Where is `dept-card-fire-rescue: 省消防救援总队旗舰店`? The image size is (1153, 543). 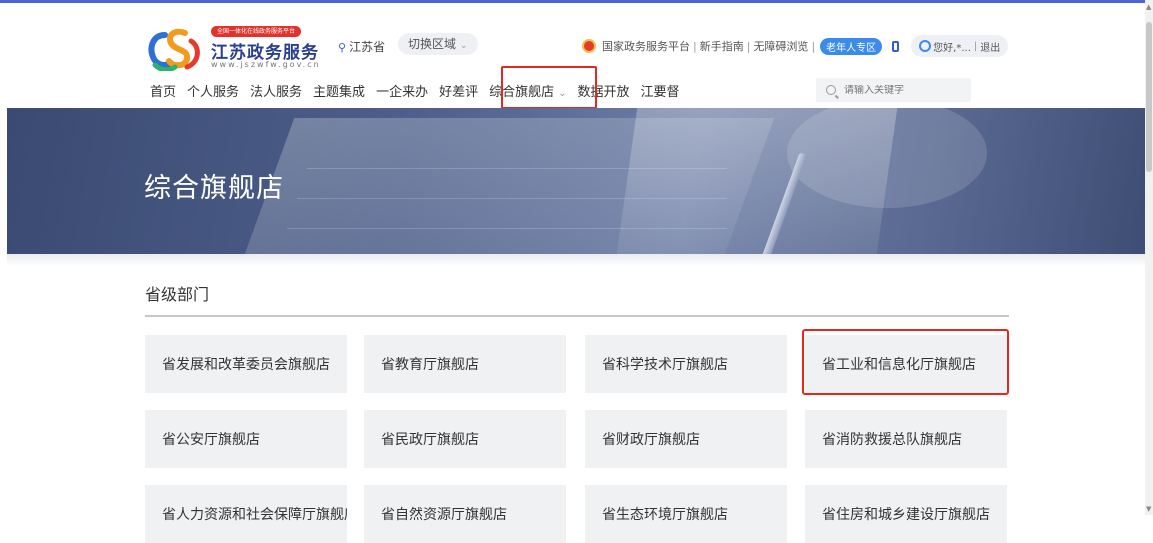 dept-card-fire-rescue: 省消防救援总队旗舰店 is located at coordinates (906, 439).